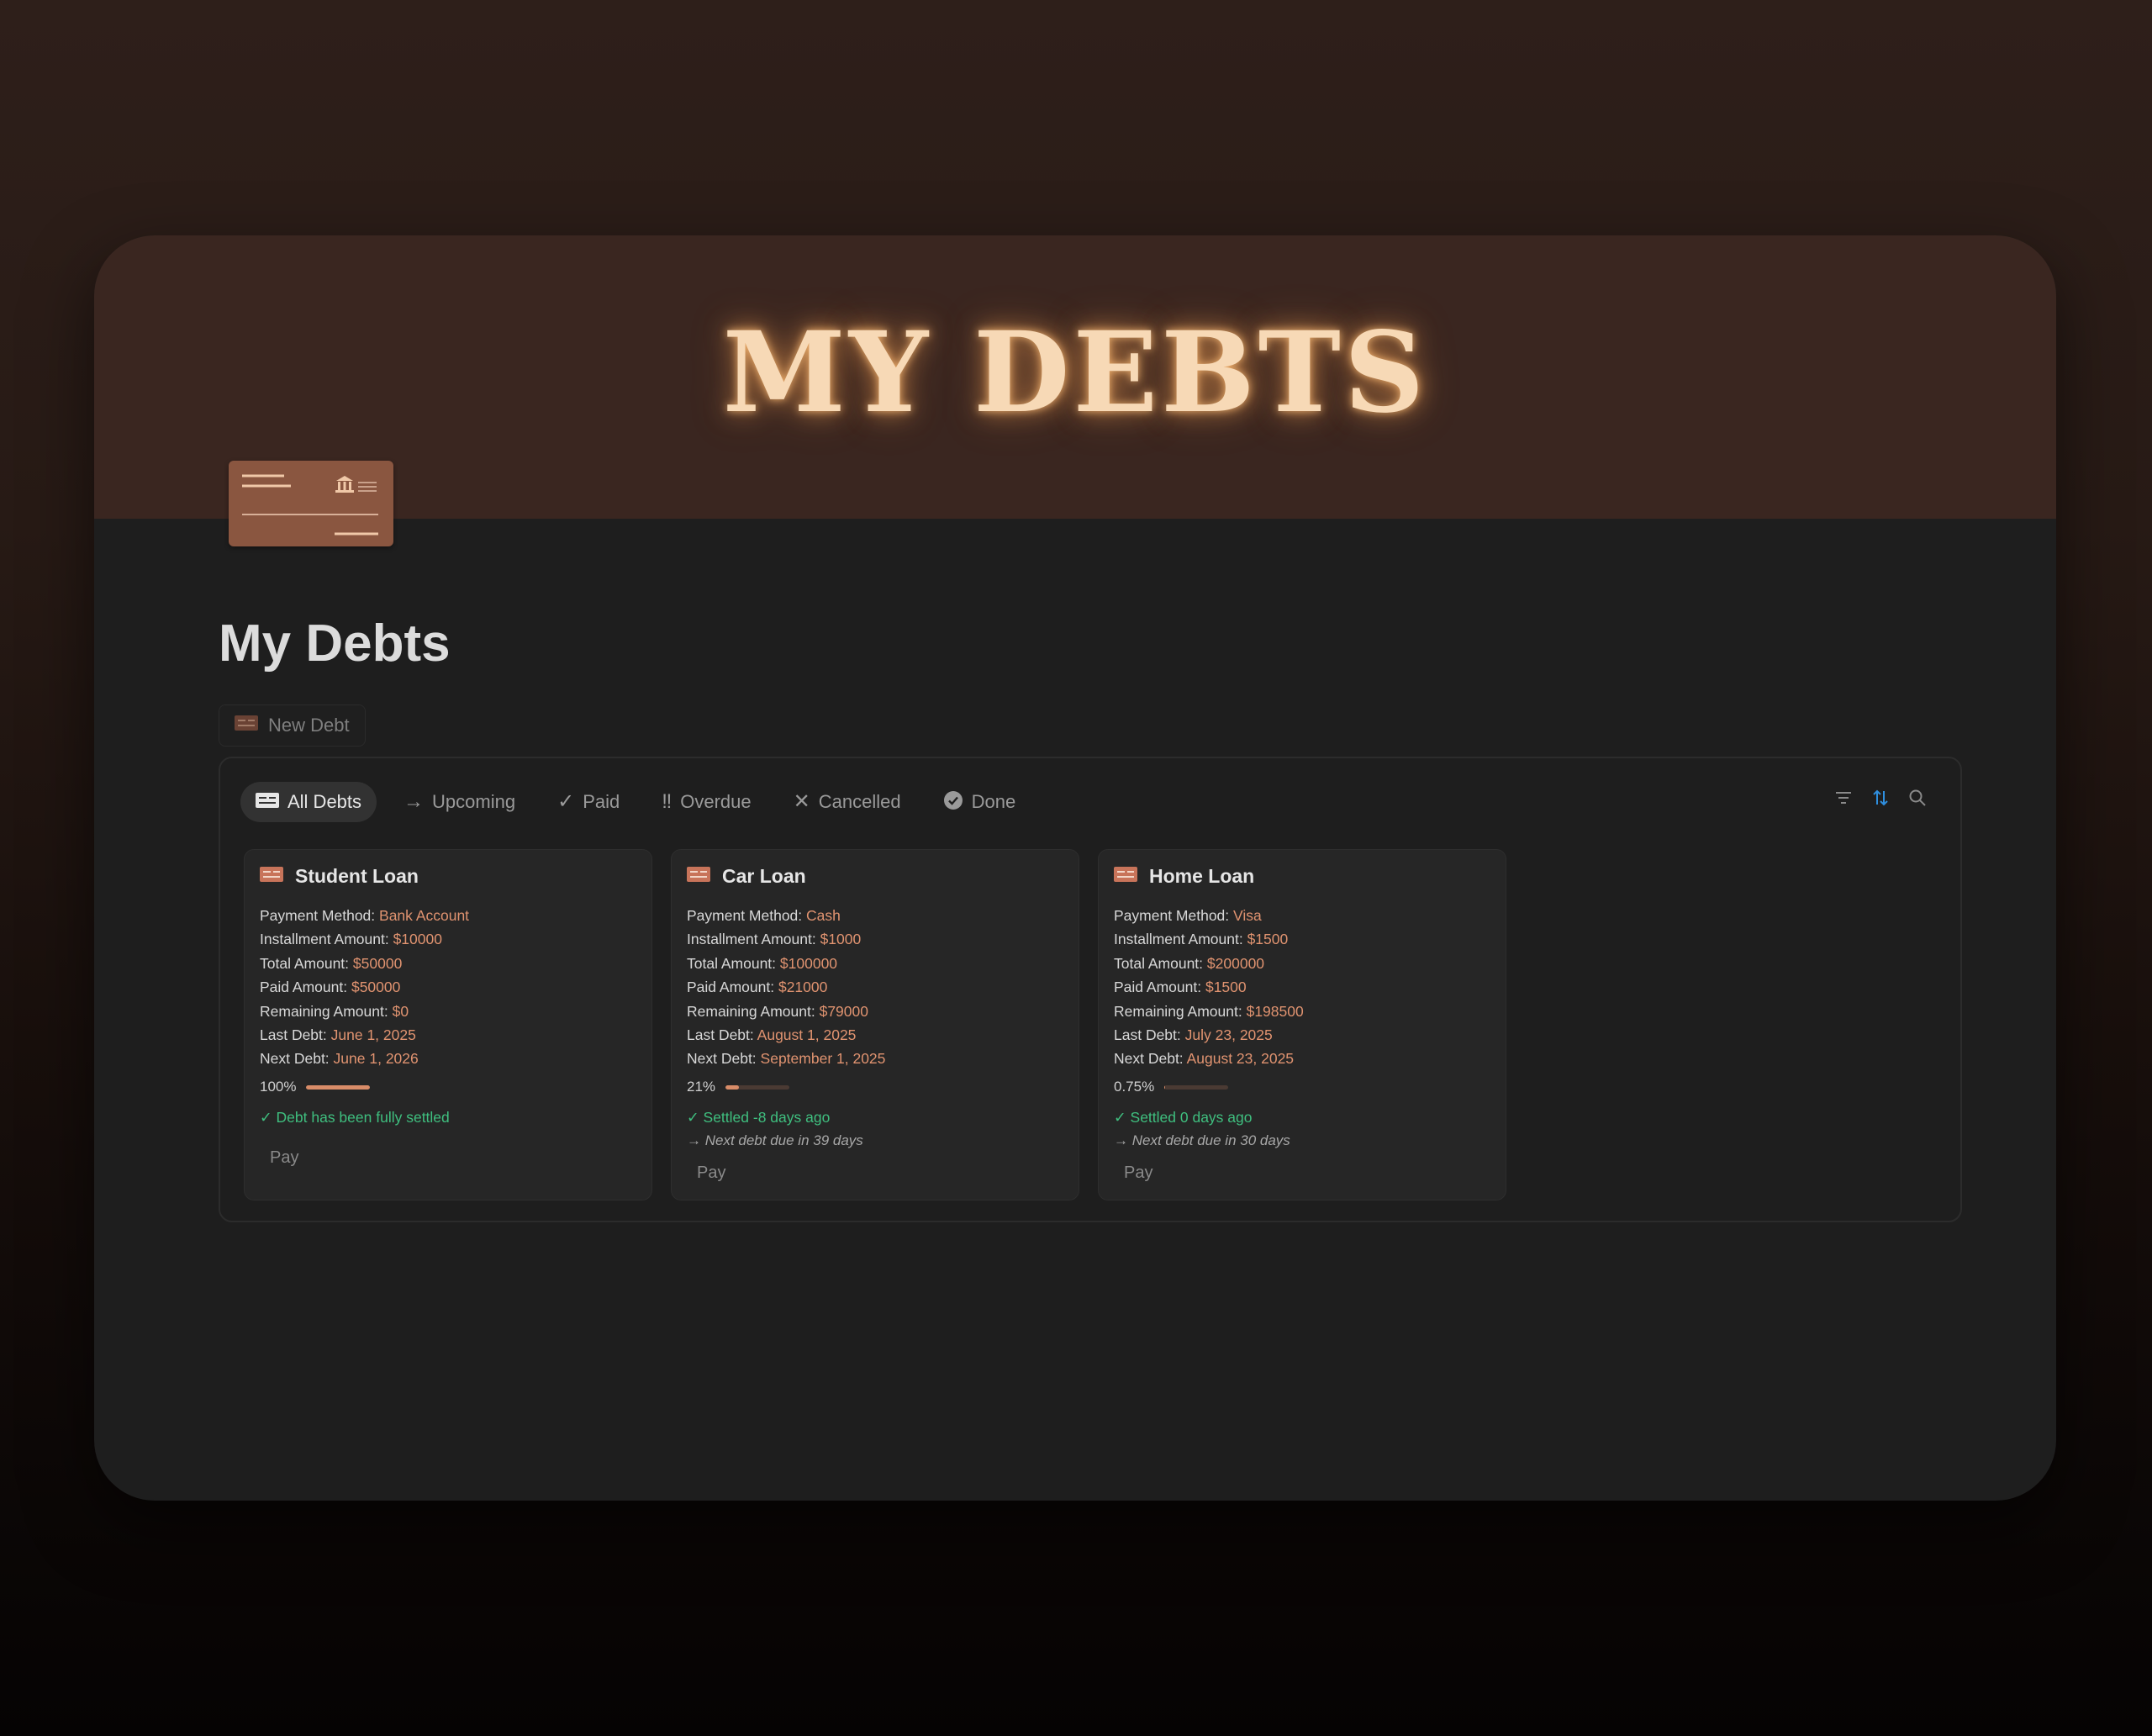 This screenshot has height=1736, width=2152. Describe the element at coordinates (1202, 1140) in the screenshot. I see `next-due-text: → Next debt due in 30 days` at that location.